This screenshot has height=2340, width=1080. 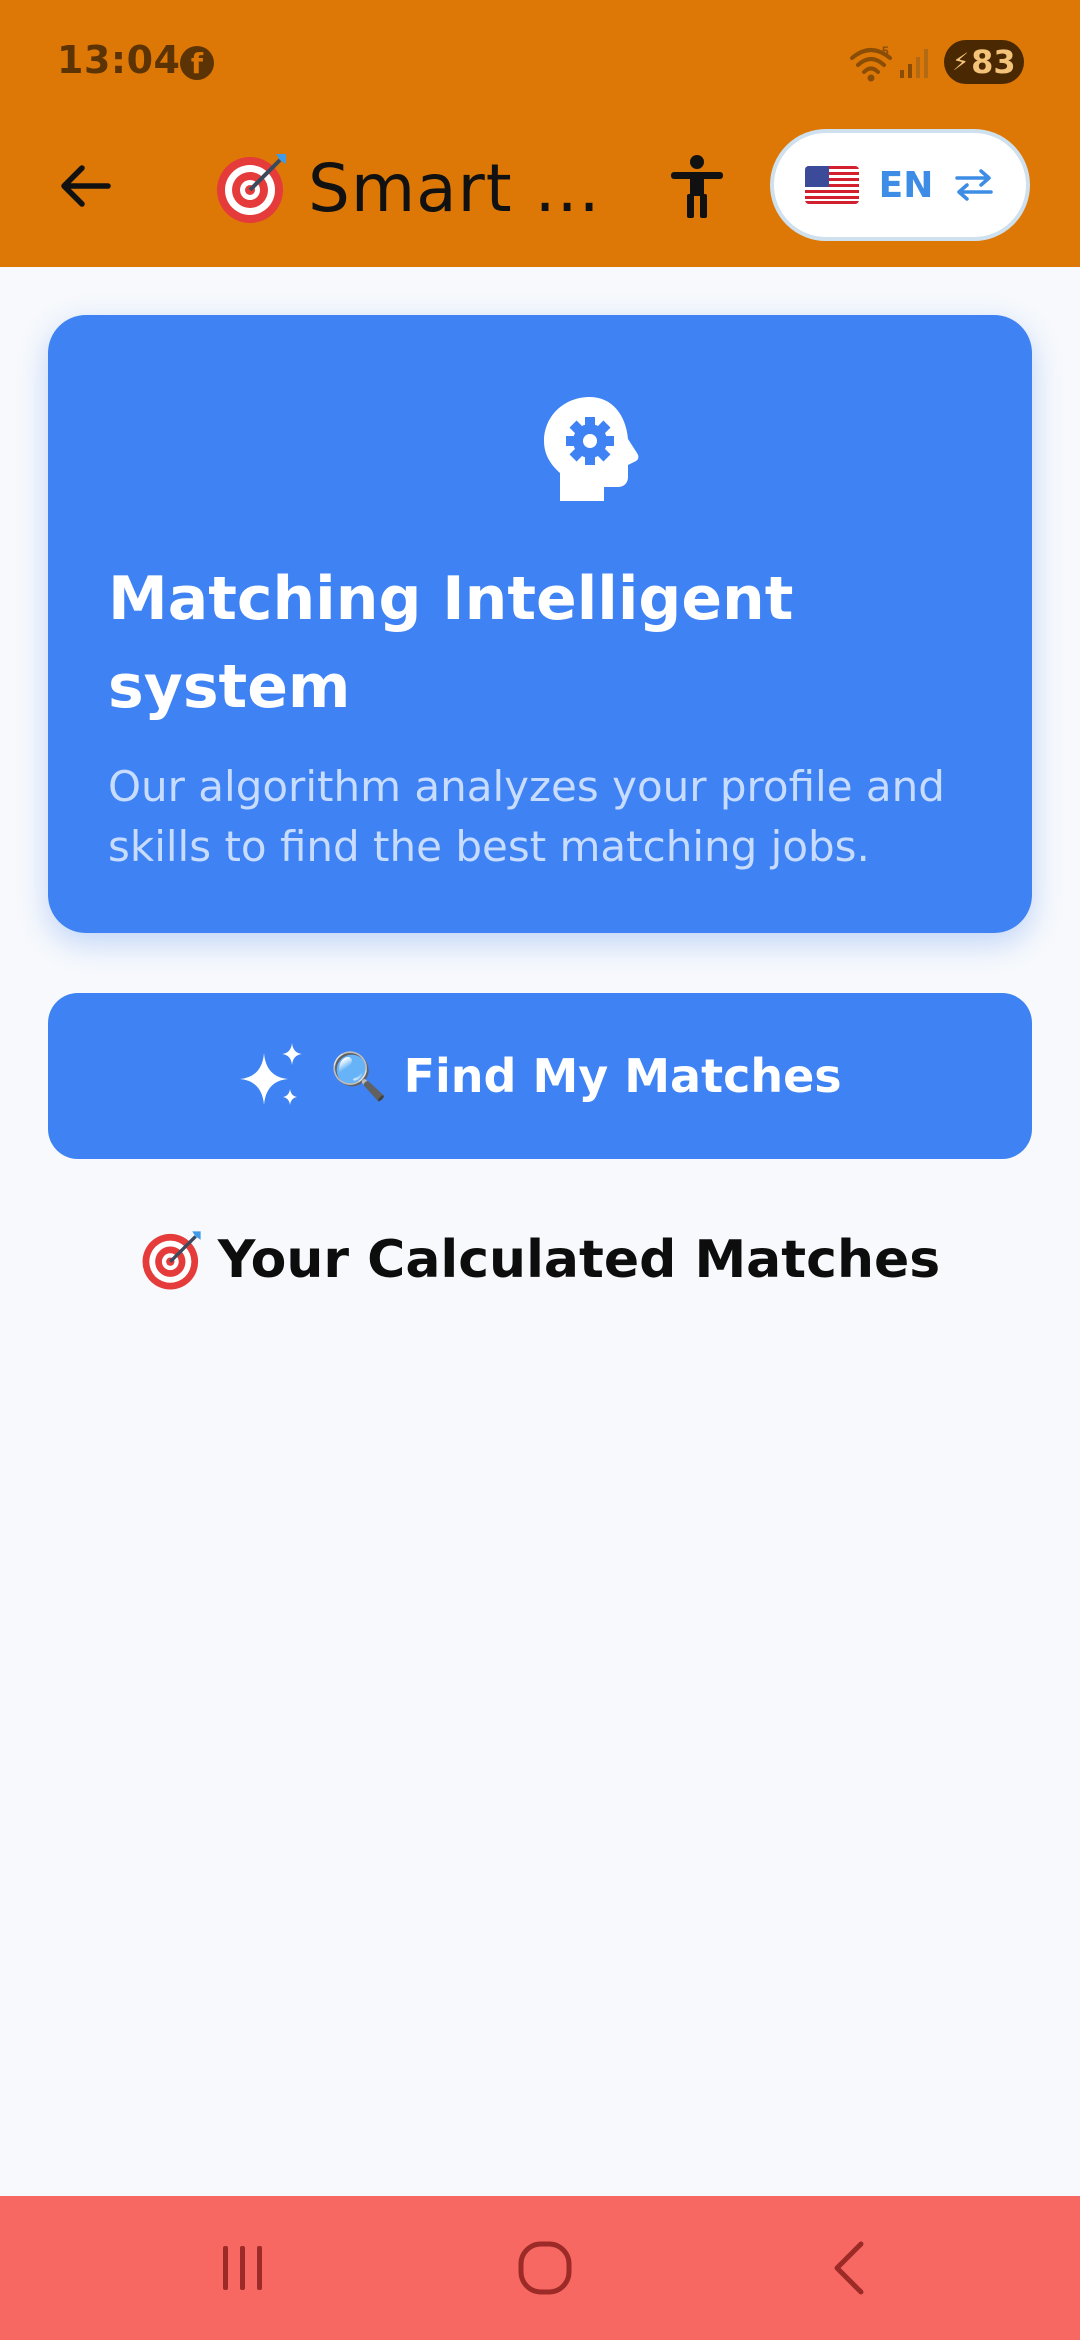 I want to click on language-code: EN, so click(x=906, y=185).